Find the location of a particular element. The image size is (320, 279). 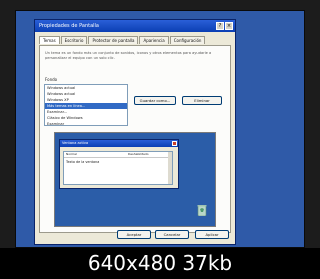

dialog-title: Propiedades de Pantalla is located at coordinates (69, 26).